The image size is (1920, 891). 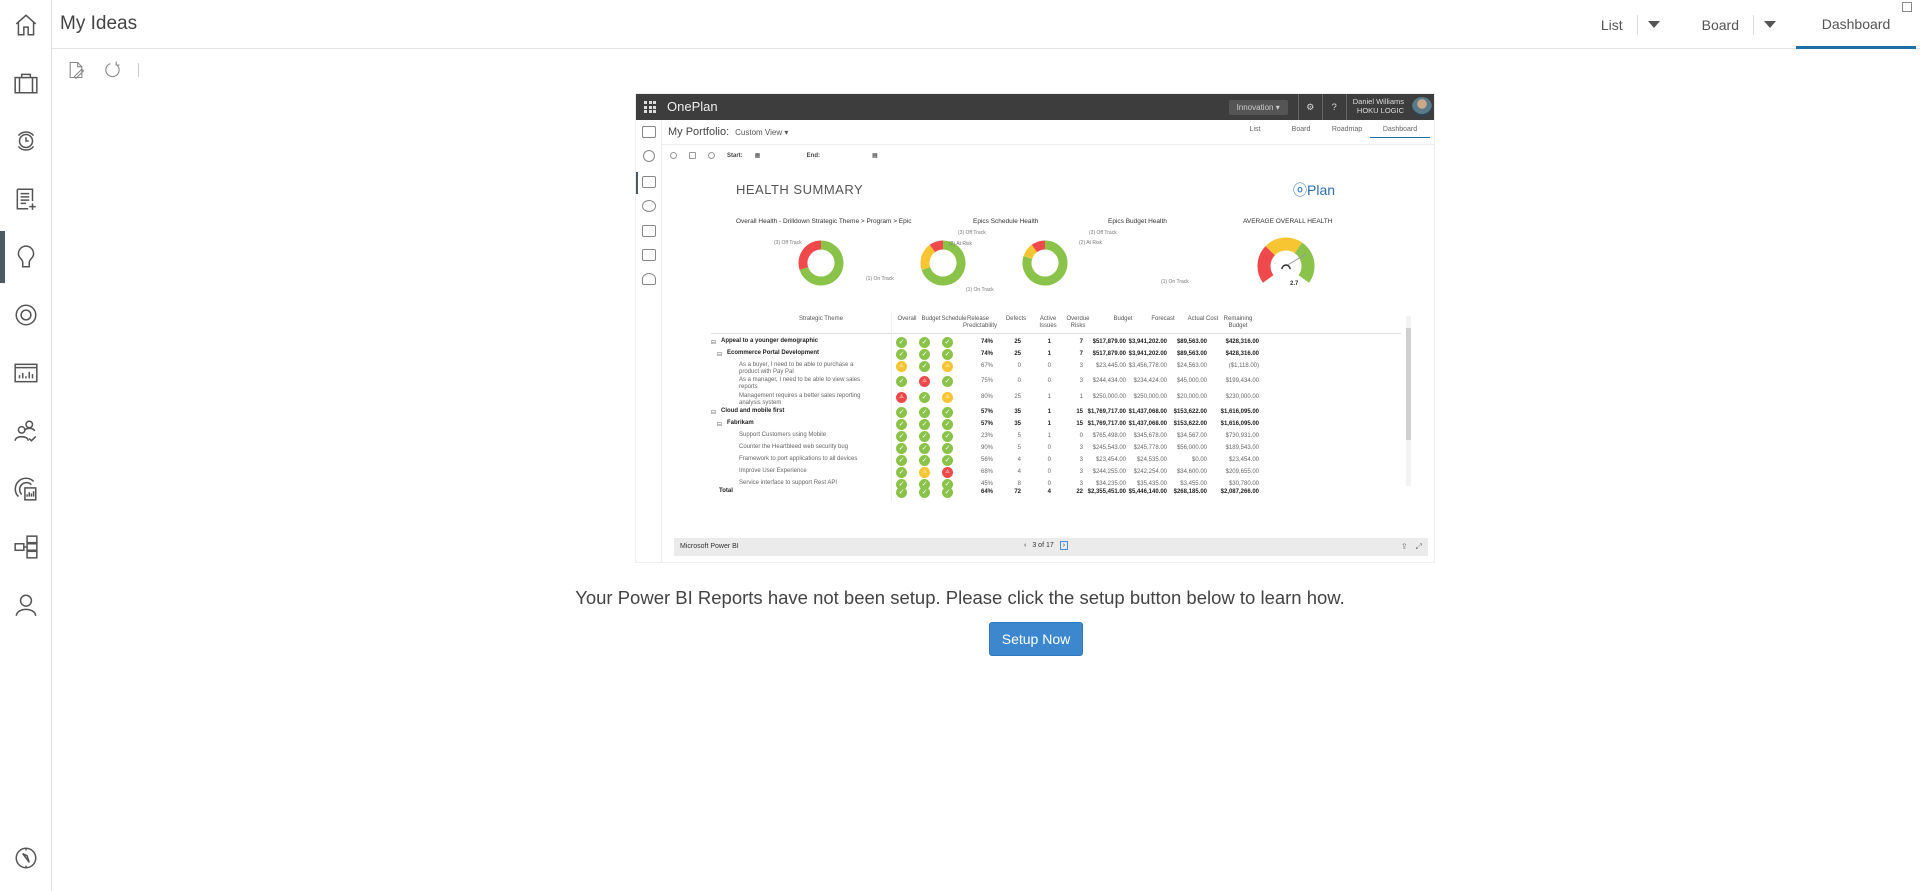 What do you see at coordinates (1079, 412) in the screenshot?
I see `table-cell-or: 15` at bounding box center [1079, 412].